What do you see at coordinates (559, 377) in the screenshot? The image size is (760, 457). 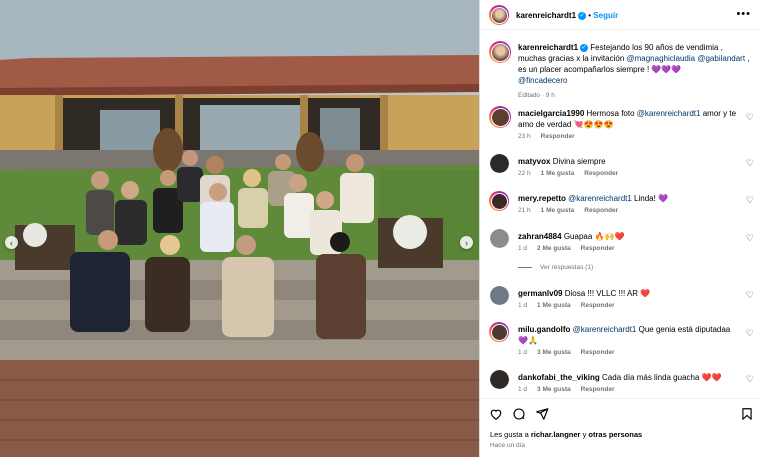 I see `comment-username: dankofabi_the_viking` at bounding box center [559, 377].